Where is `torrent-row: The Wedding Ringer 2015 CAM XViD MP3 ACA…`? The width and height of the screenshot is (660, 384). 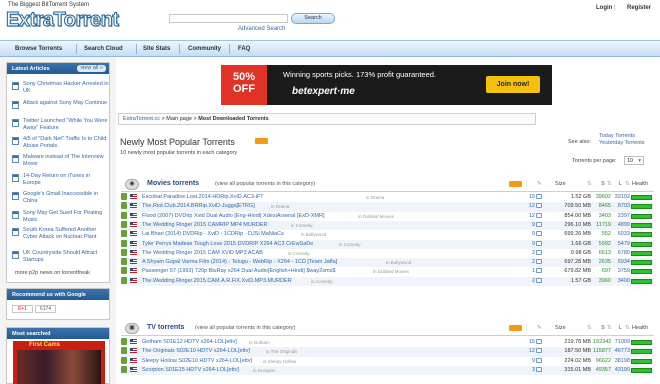
torrent-row: The Wedding Ringer 2015 CAM XViD MP3 ACA… is located at coordinates (387, 253).